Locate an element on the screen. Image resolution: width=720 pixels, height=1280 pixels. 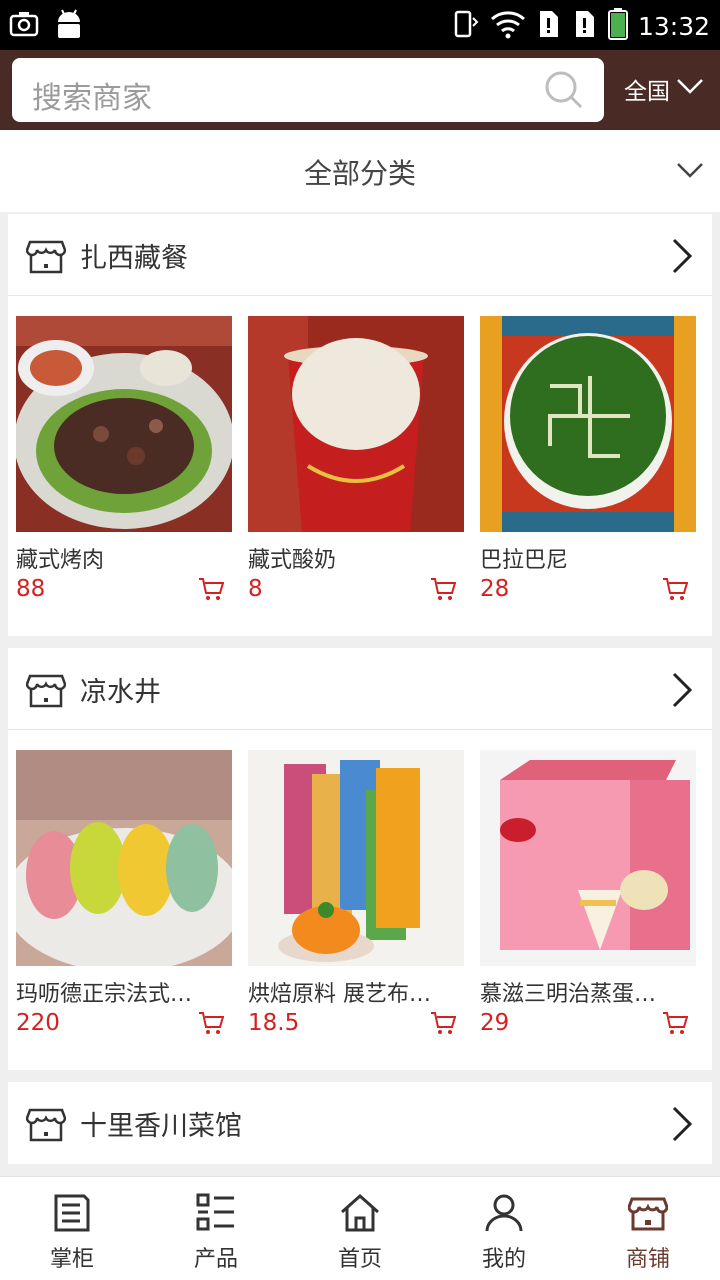
sim2-icon is located at coordinates (585, 26).